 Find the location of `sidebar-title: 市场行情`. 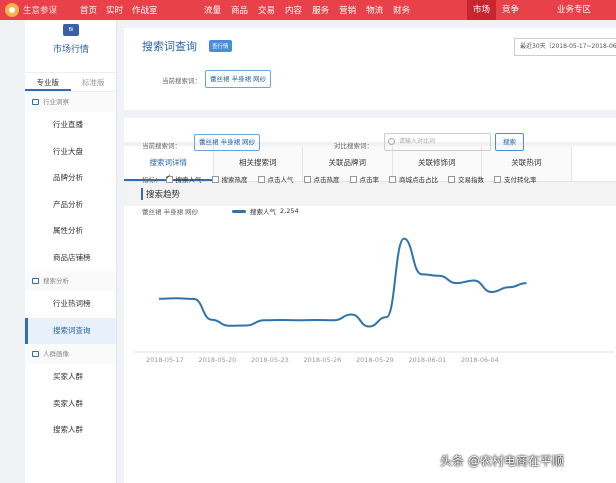

sidebar-title: 市场行情 is located at coordinates (70, 50).